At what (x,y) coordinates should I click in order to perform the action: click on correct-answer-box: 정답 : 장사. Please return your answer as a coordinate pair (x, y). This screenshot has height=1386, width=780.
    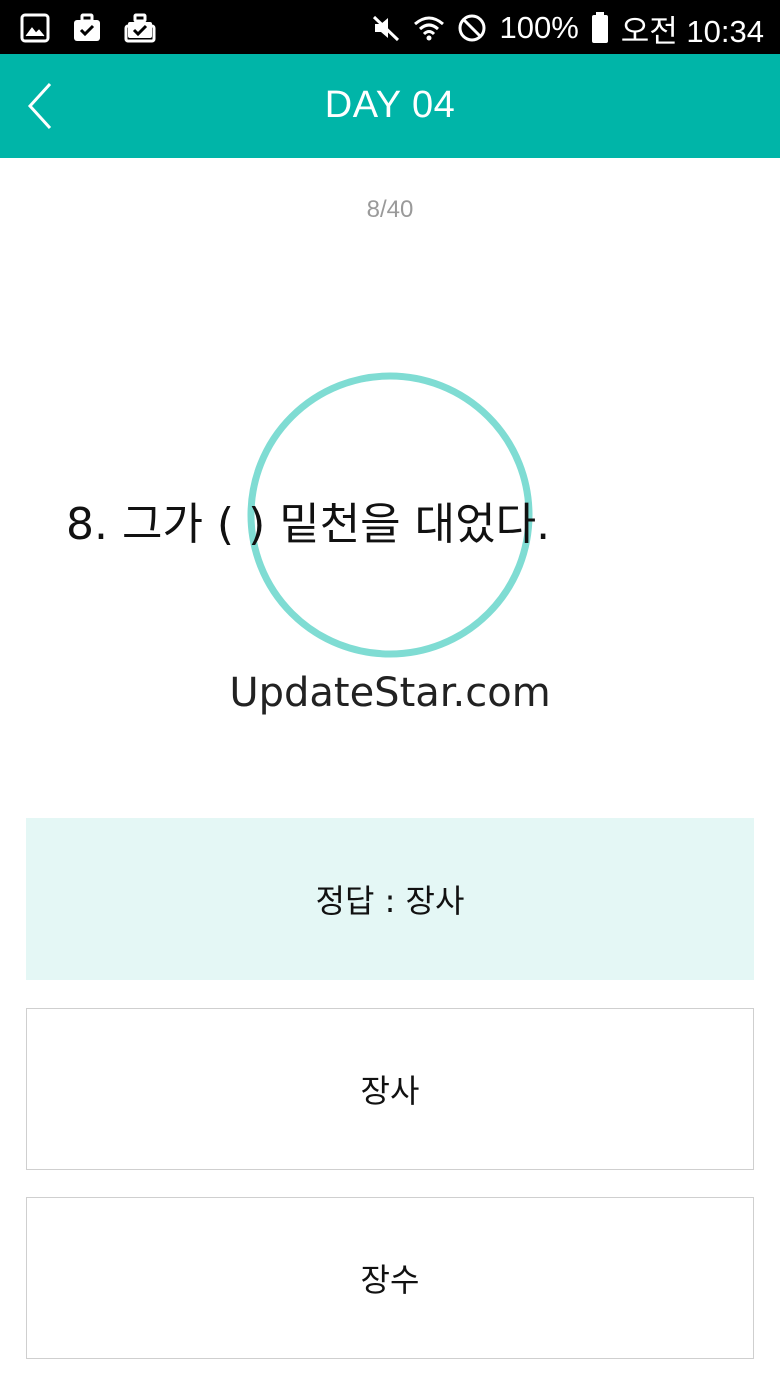
    Looking at the image, I should click on (390, 899).